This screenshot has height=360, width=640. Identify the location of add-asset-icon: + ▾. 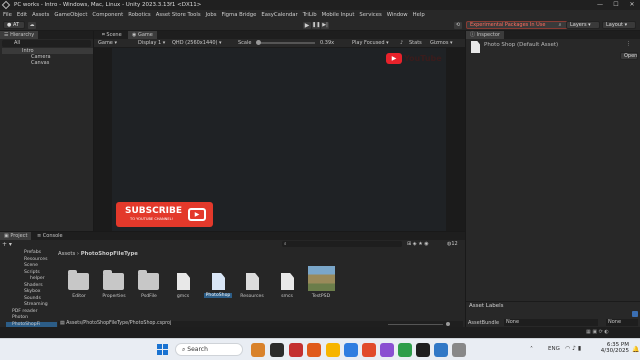
(7, 244).